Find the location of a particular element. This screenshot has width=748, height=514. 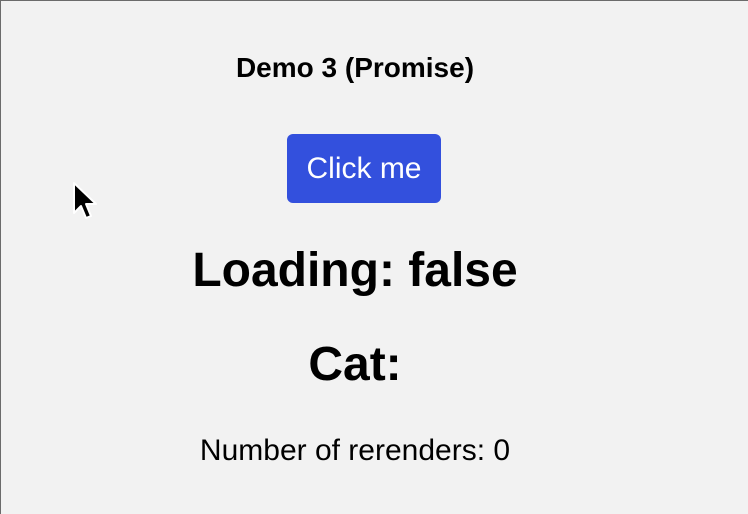

click-me-button: Click me is located at coordinates (364, 168).